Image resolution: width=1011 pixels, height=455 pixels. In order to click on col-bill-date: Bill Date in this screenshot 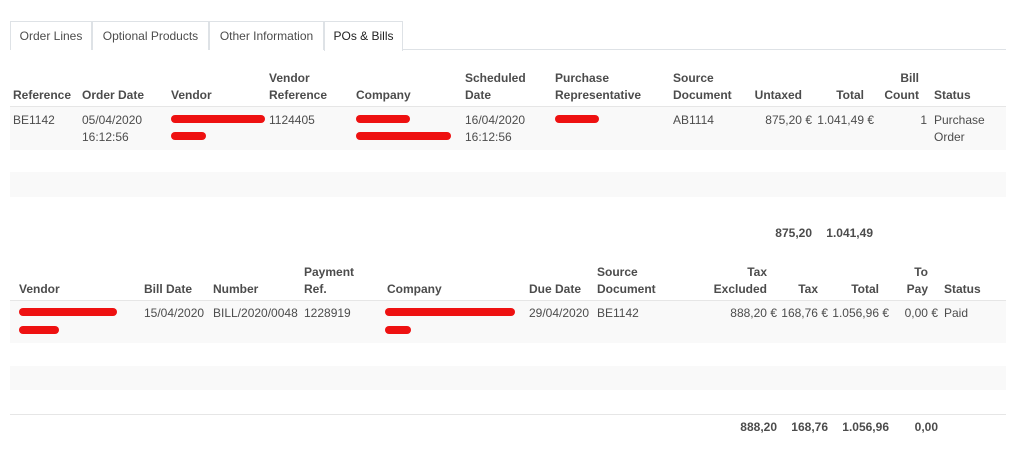, I will do `click(168, 289)`.